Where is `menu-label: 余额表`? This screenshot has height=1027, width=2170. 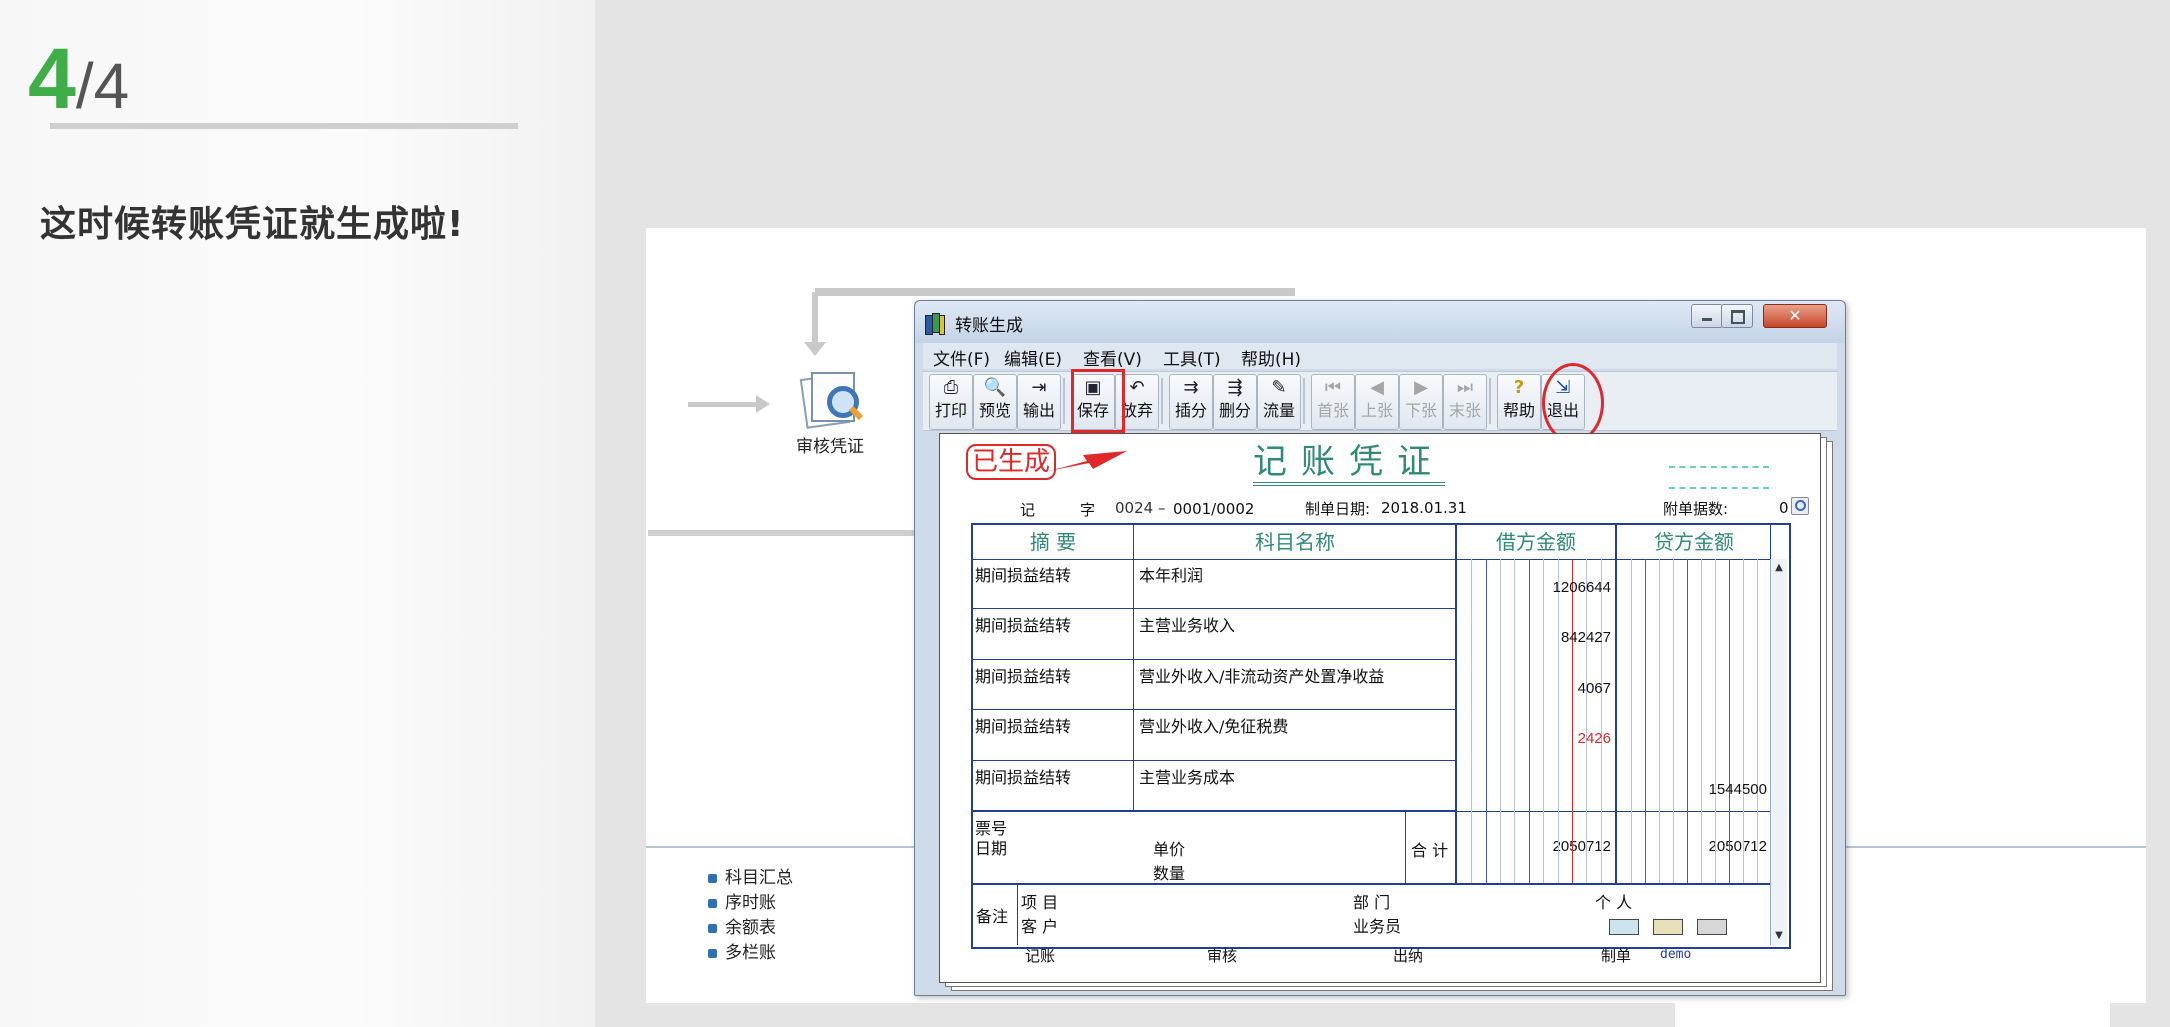
menu-label: 余额表 is located at coordinates (750, 928).